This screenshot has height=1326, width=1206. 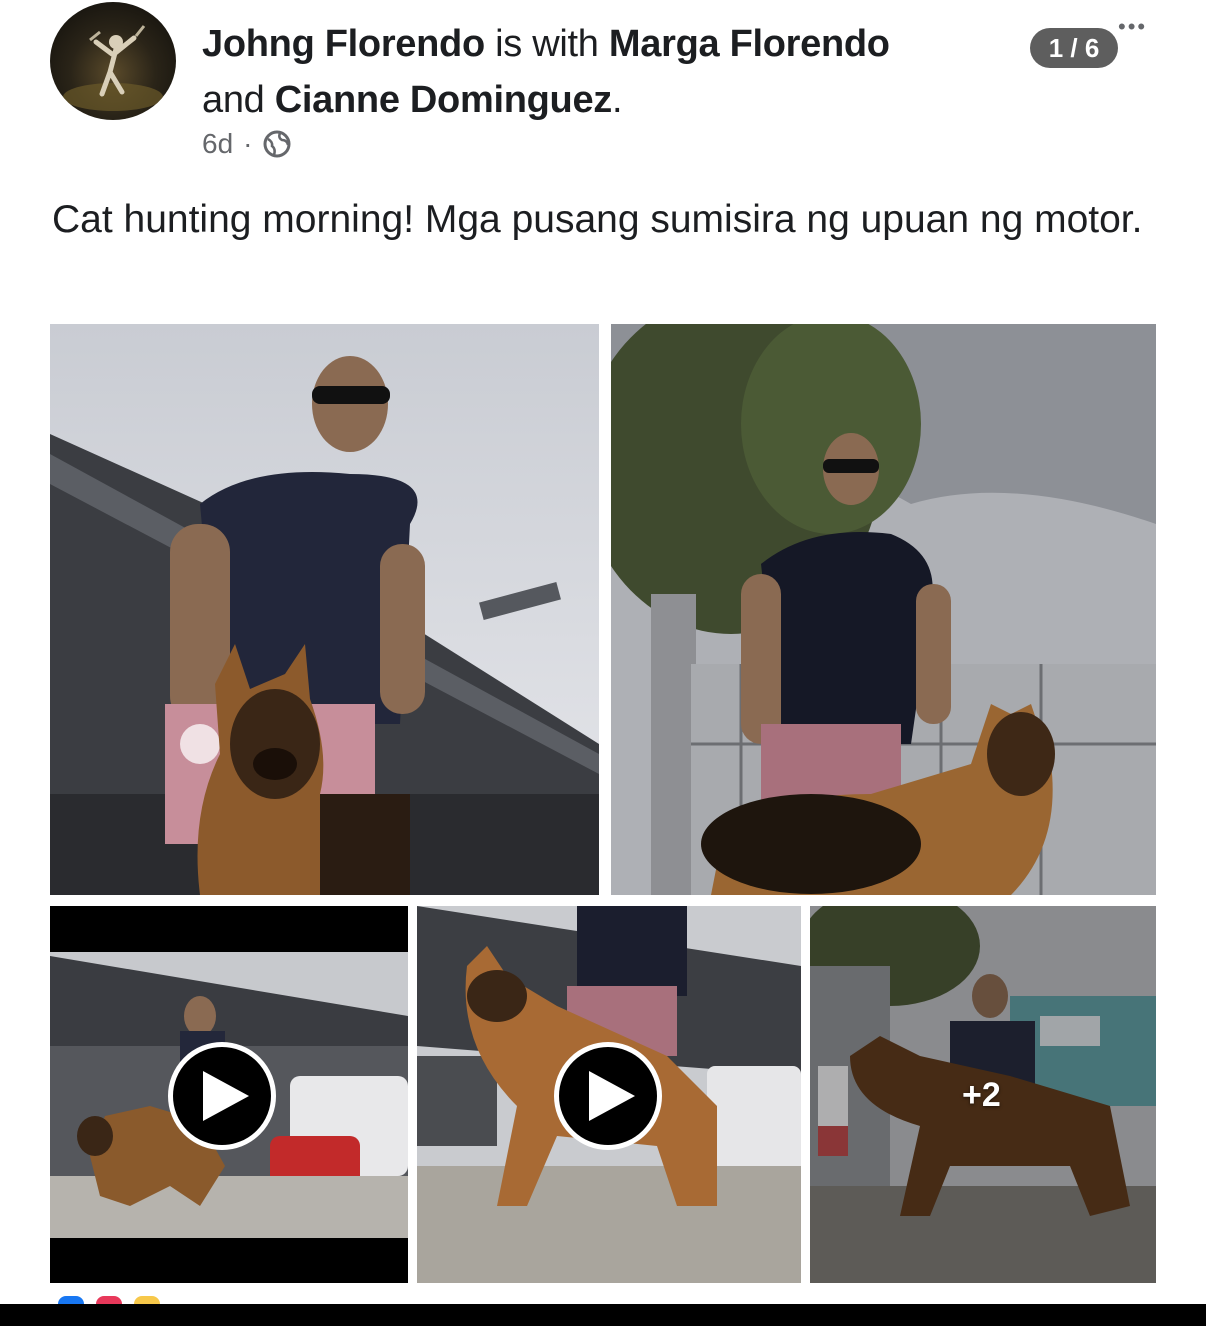 I want to click on photo-counter: 1 / 6, so click(x=1074, y=48).